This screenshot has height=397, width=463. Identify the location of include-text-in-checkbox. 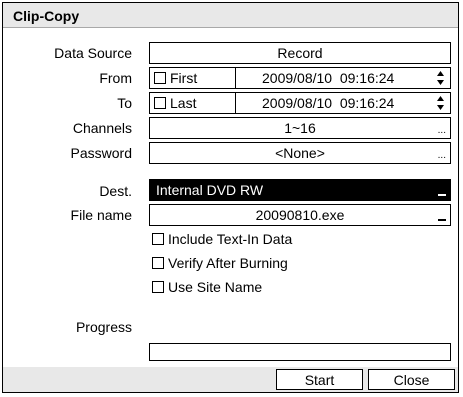
(158, 239).